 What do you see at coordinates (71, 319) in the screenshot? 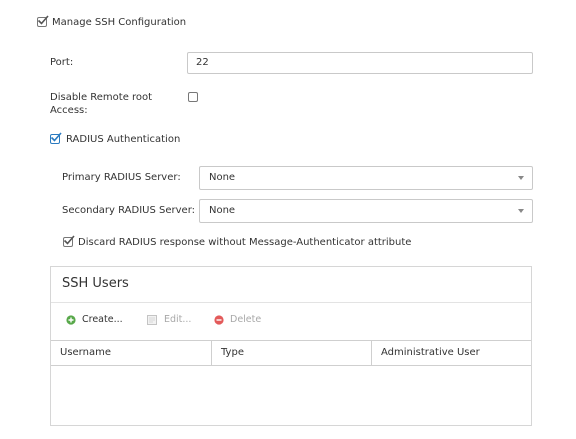
I see `plus-circle-icon` at bounding box center [71, 319].